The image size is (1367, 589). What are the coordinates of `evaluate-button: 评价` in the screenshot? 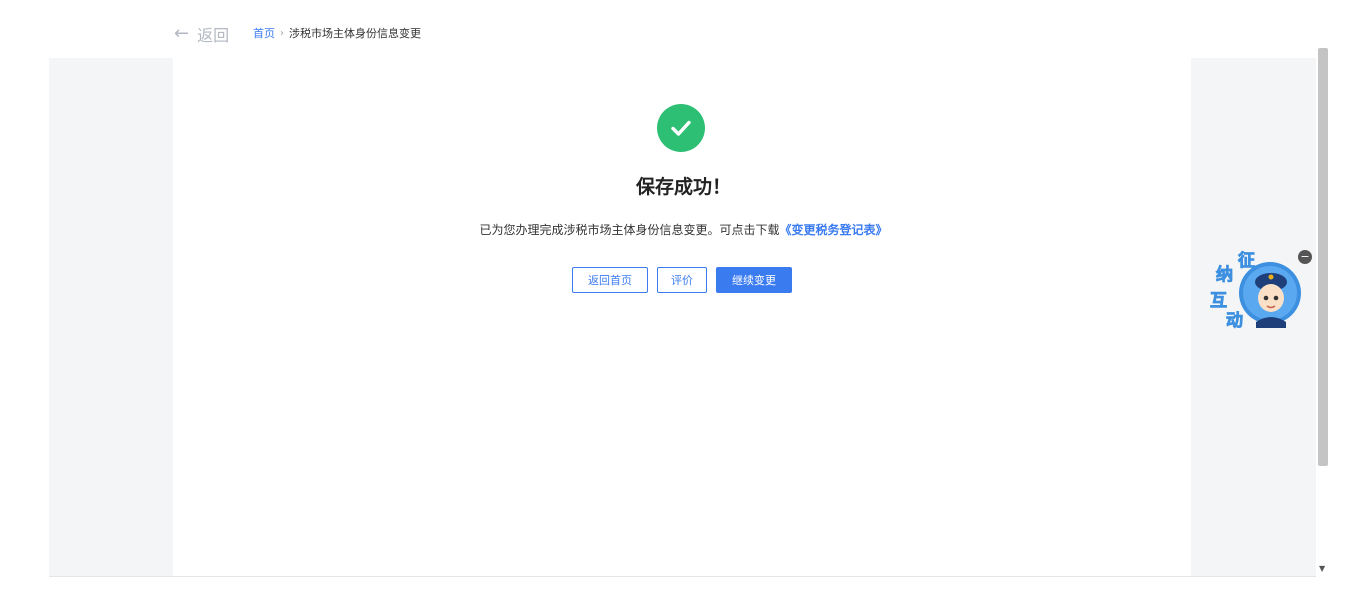 It's located at (682, 280).